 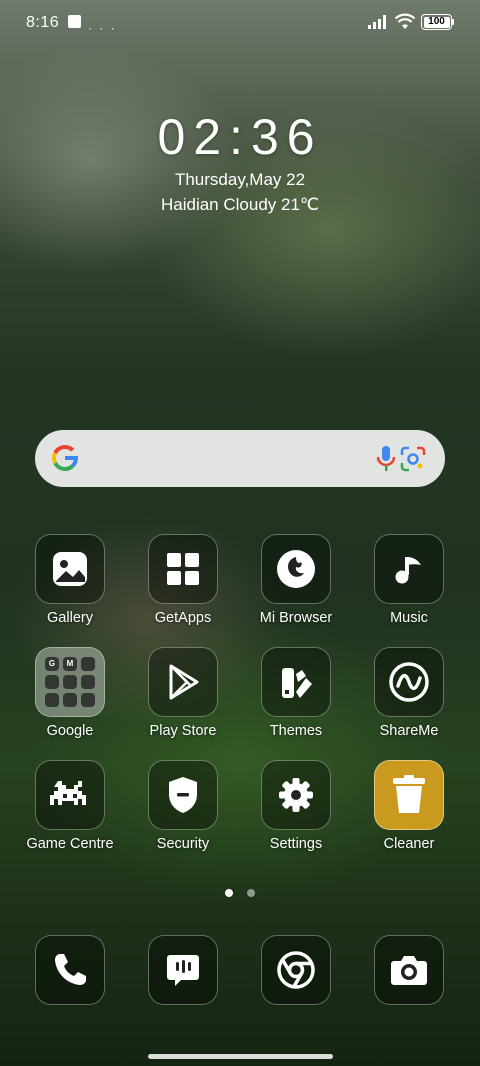 What do you see at coordinates (70, 731) in the screenshot?
I see `app-label: Google` at bounding box center [70, 731].